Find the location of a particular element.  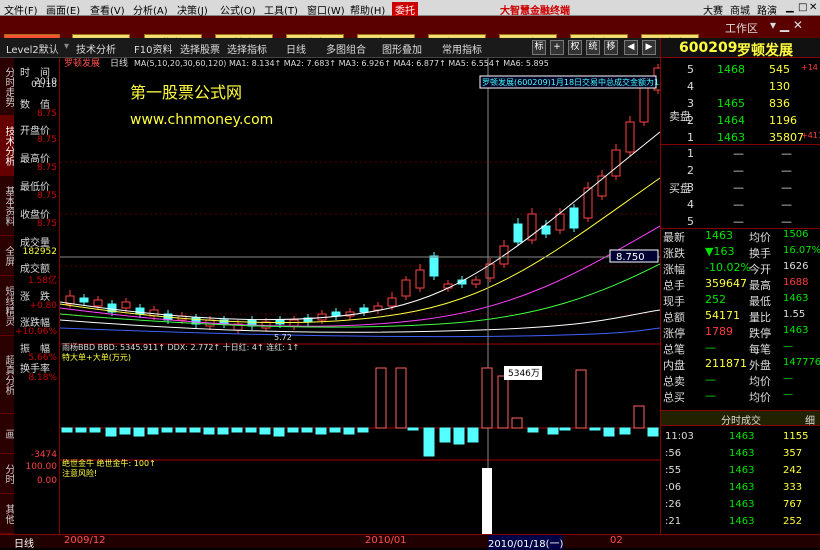

tech-analysis-button: 技术分析 is located at coordinates (96, 48).